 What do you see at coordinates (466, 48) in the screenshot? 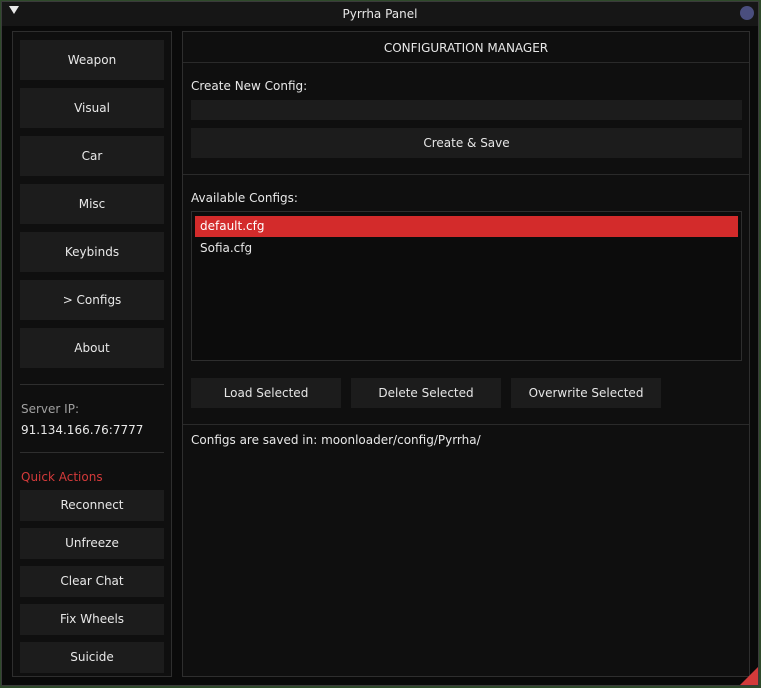
I see `page-title: CONFIGURATION MANAGER` at bounding box center [466, 48].